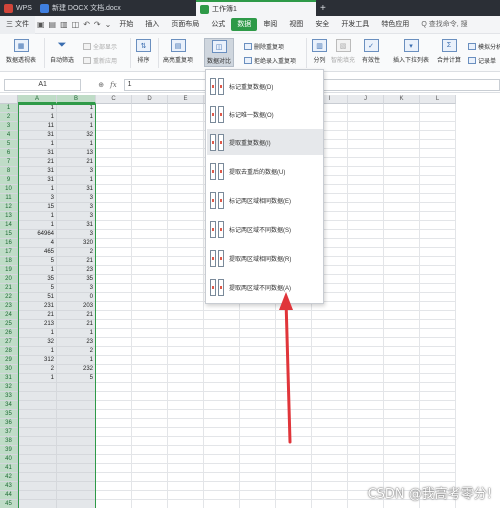 Image resolution: width=500 pixels, height=508 pixels. Describe the element at coordinates (366, 126) in the screenshot. I see `cell-j3` at that location.